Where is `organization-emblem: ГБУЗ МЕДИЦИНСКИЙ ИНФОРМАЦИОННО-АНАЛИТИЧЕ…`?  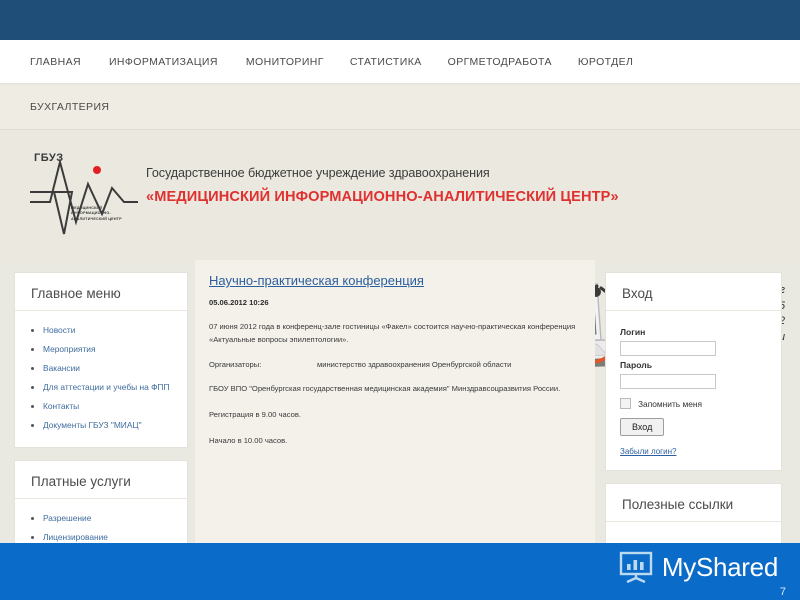
organization-emblem: ГБУЗ МЕДИЦИНСКИЙ ИНФОРМАЦИОННО-АНАЛИТИЧЕ… is located at coordinates (84, 198).